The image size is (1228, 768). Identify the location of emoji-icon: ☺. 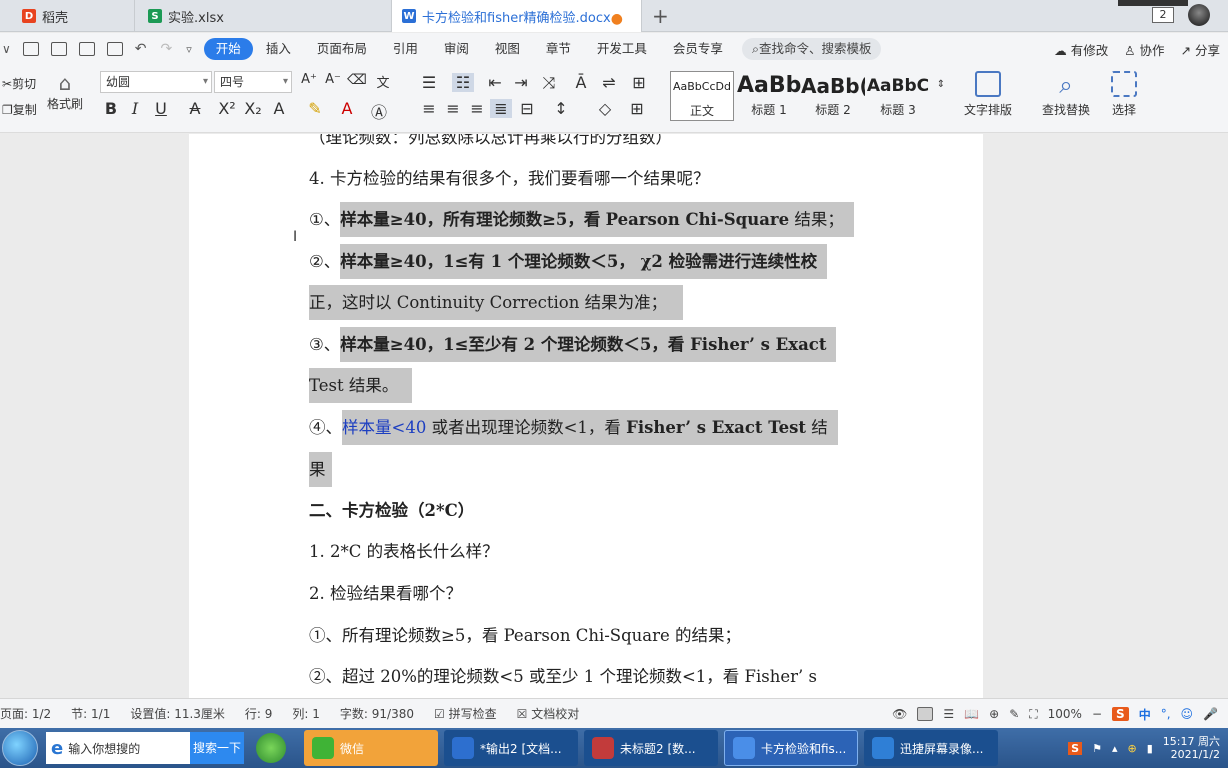
(1187, 714).